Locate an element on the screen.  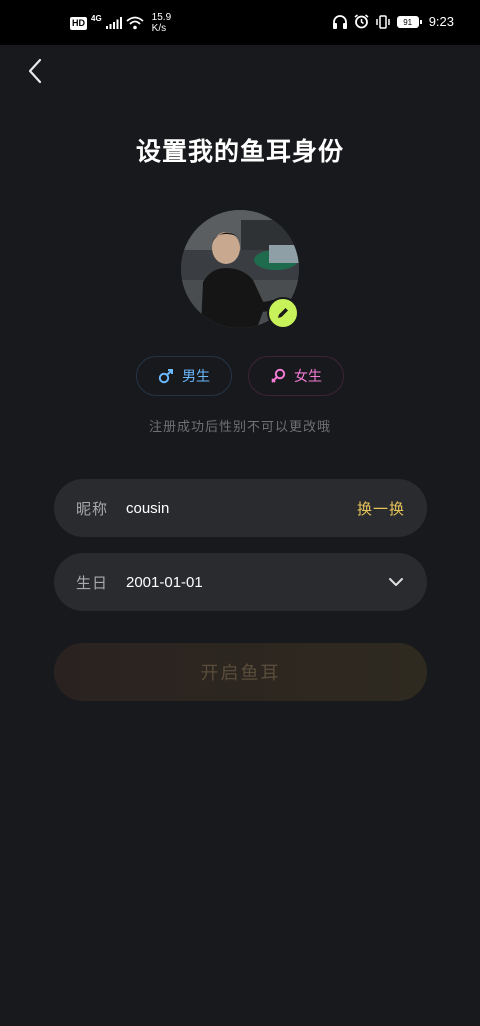
chevron-left-icon is located at coordinates (35, 71).